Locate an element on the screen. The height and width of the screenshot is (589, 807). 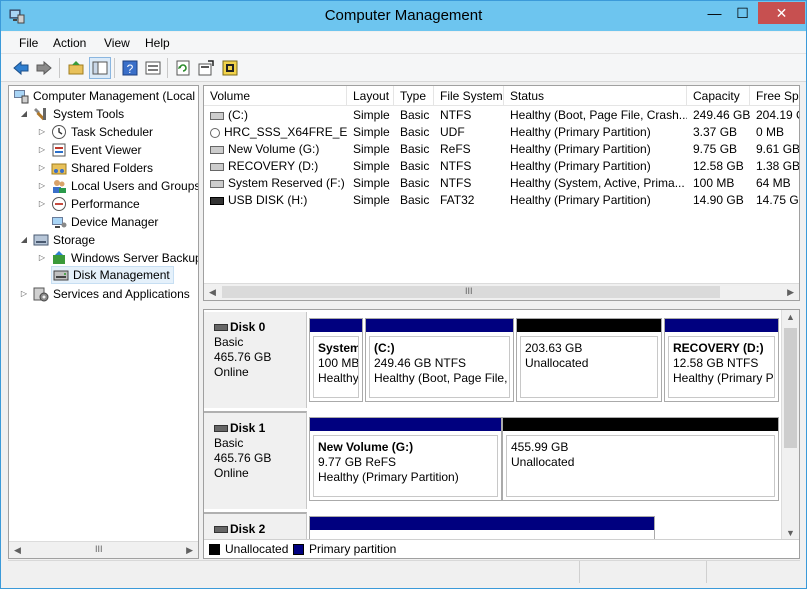
export-icon is located at coordinates (206, 68).